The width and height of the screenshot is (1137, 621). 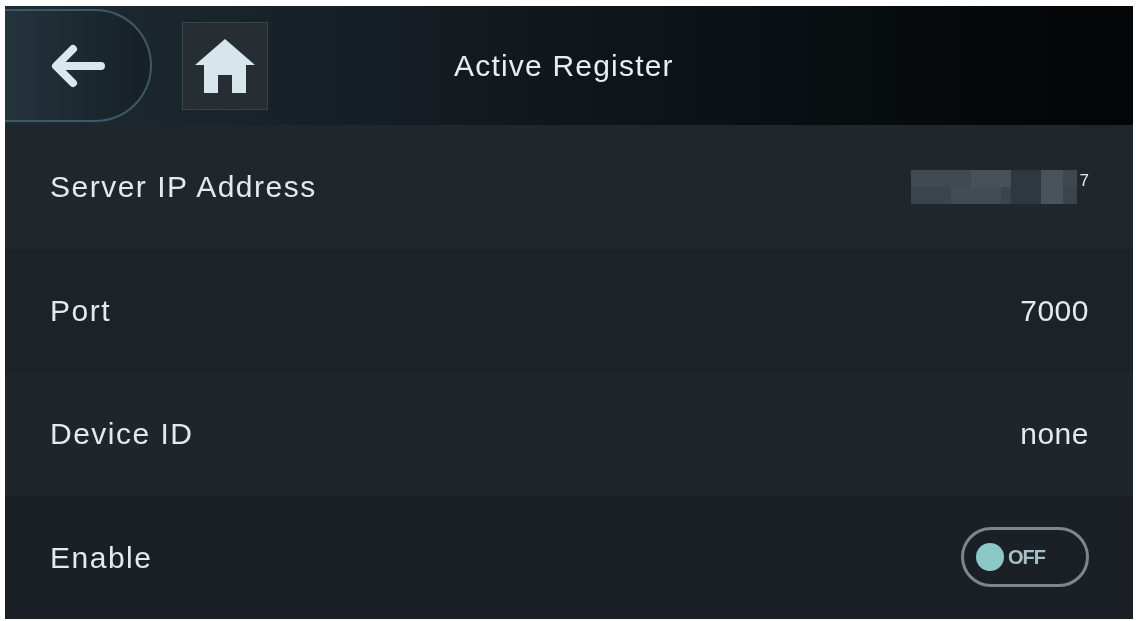 I want to click on back-arrow-icon, so click(x=77, y=65).